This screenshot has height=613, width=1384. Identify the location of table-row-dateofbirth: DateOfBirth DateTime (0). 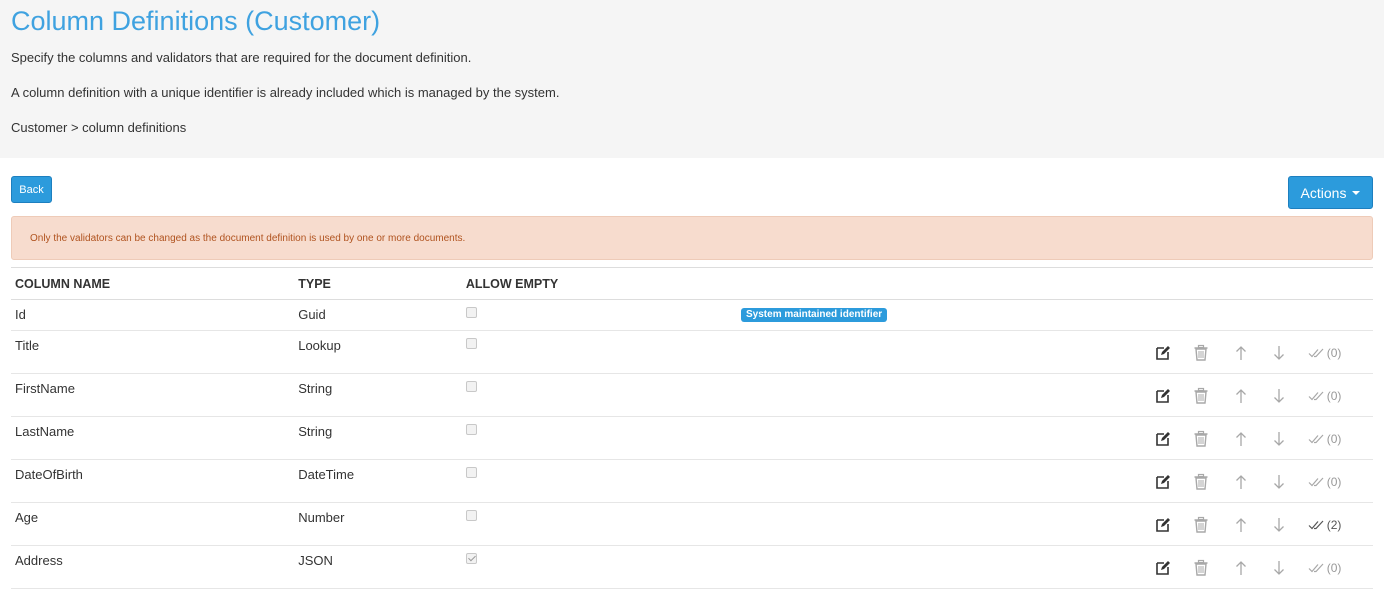
(692, 481).